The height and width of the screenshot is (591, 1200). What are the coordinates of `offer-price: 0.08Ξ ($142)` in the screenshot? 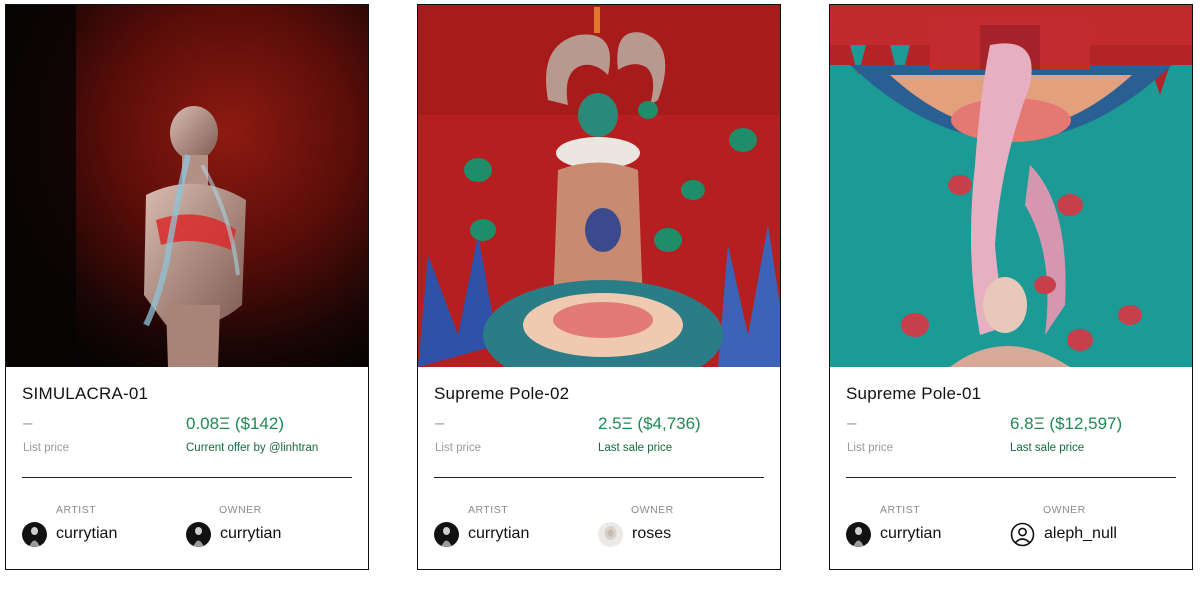 It's located at (235, 423).